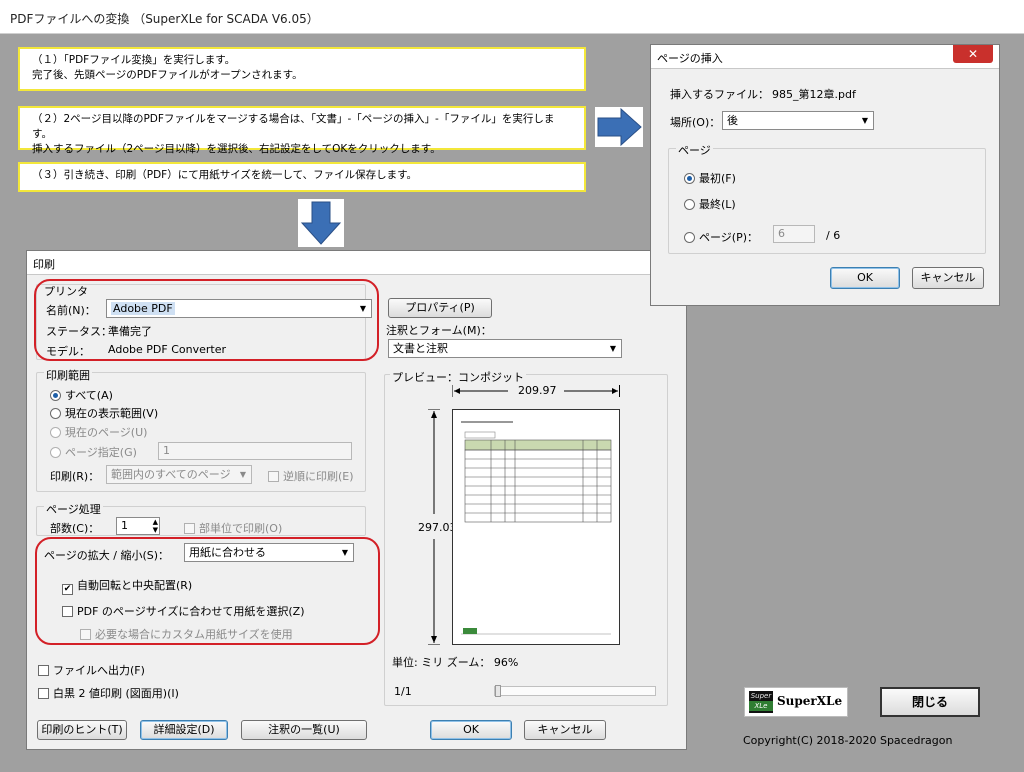 The width and height of the screenshot is (1024, 772). I want to click on copyright-text: Copyright(C) 2018-2020 Spacedragon, so click(848, 740).